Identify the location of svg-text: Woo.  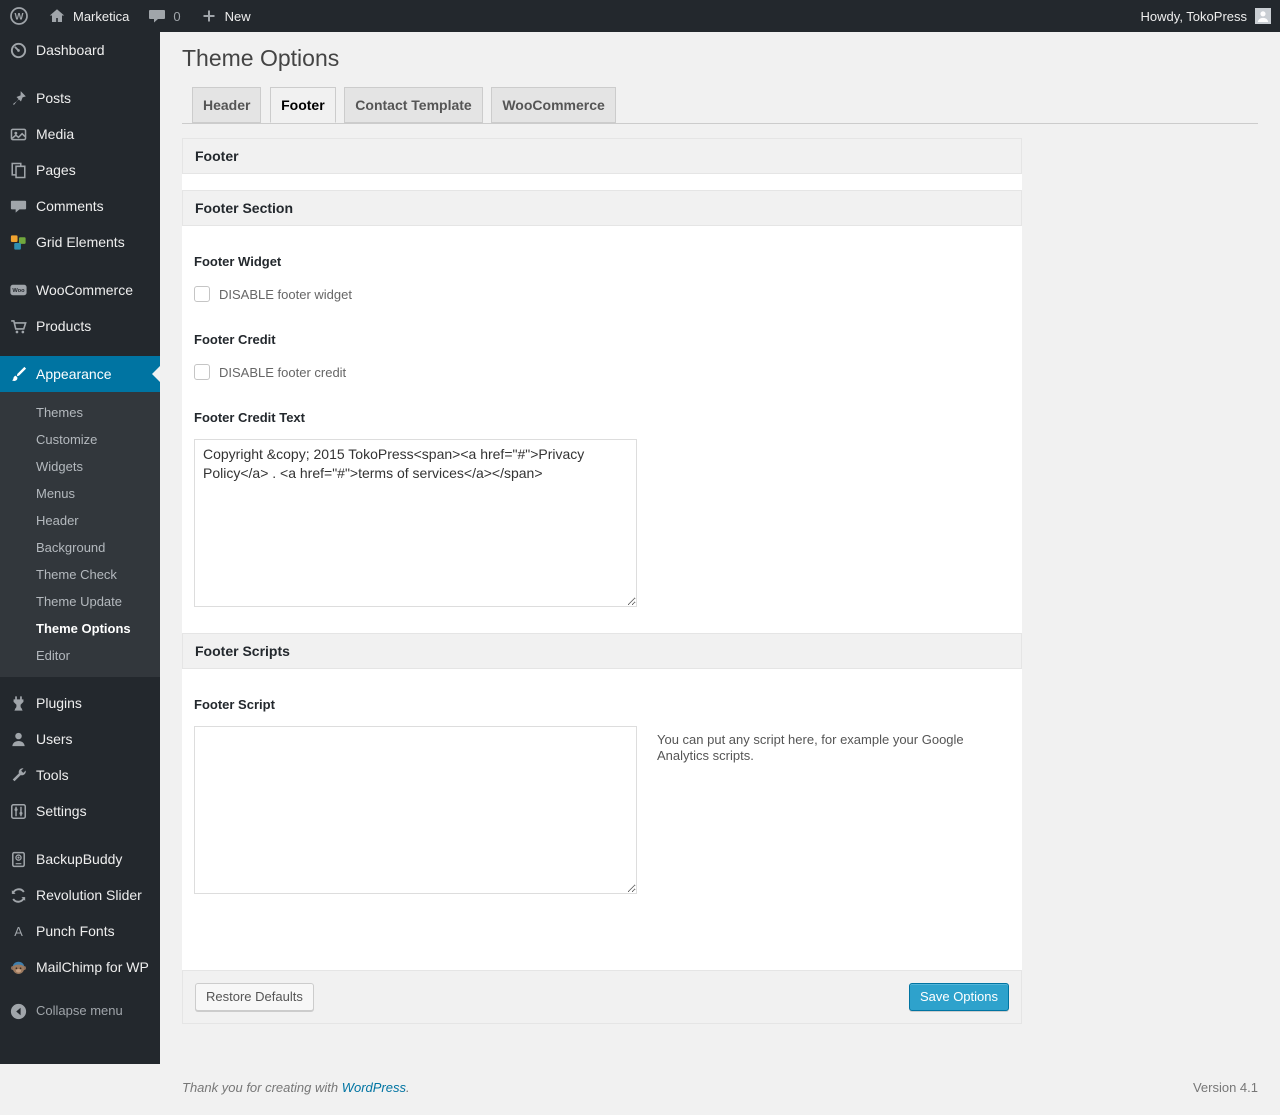
(18, 291).